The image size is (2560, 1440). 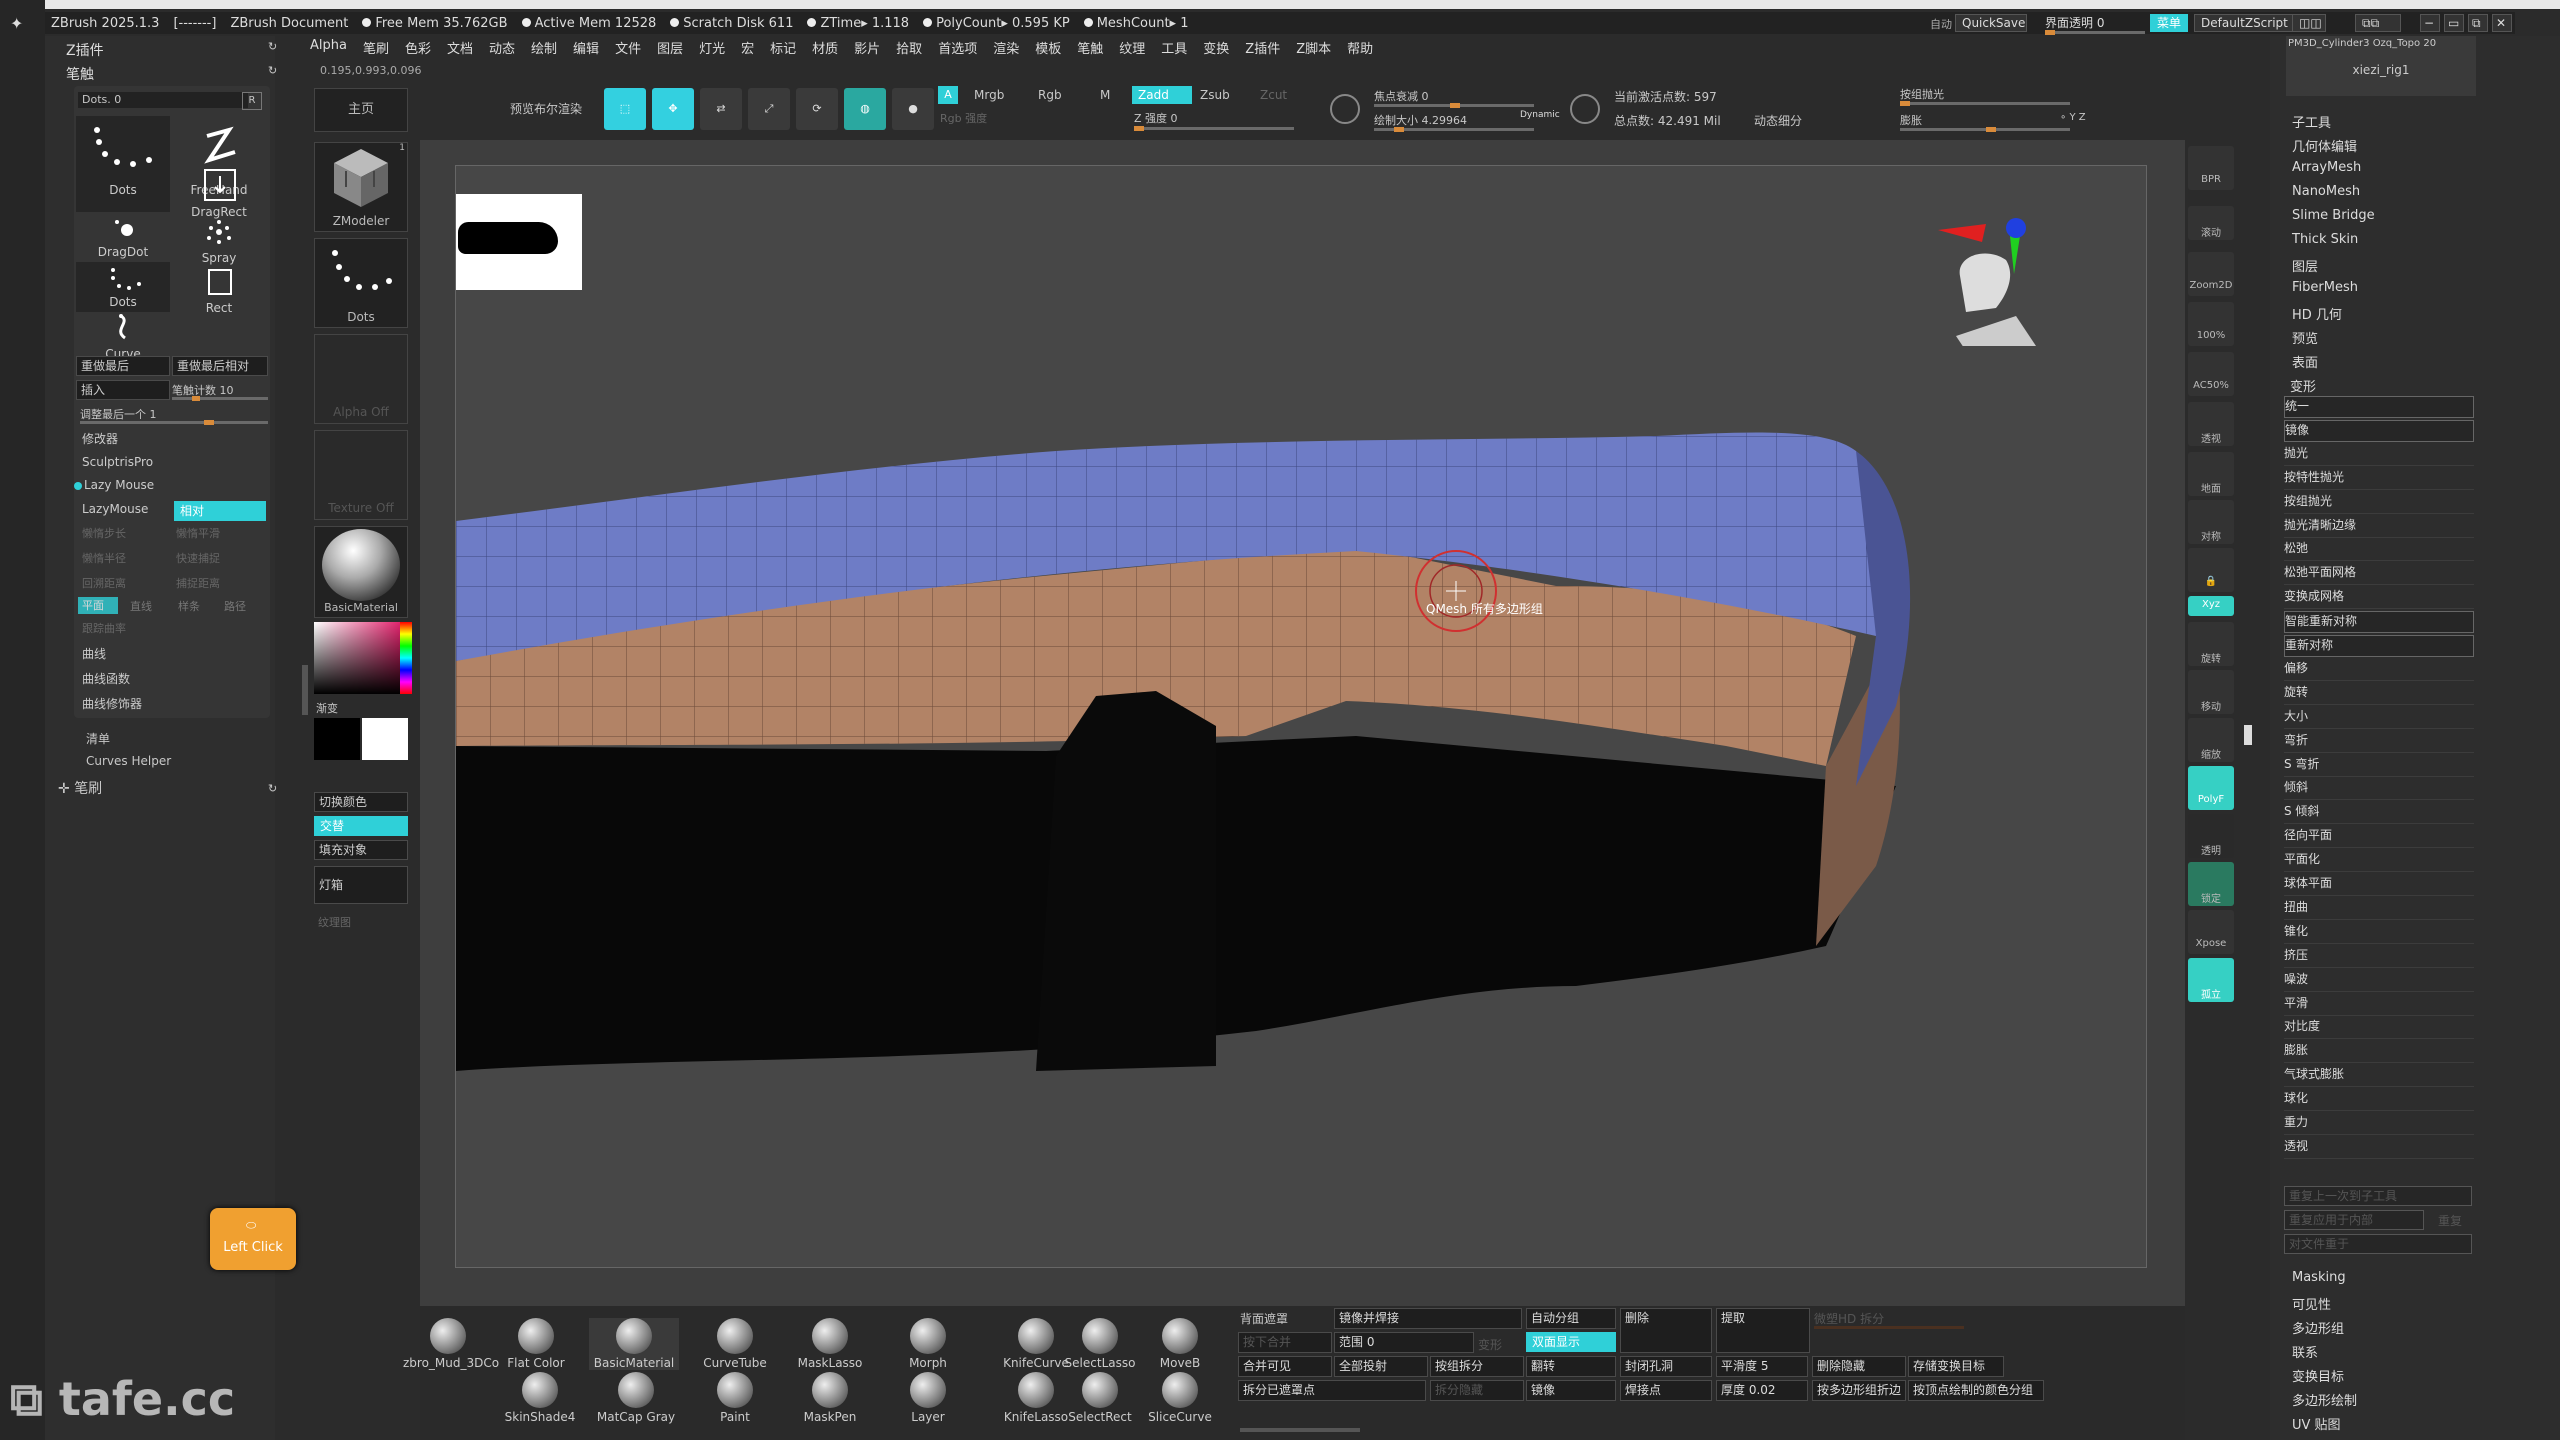 What do you see at coordinates (1090, 48) in the screenshot?
I see `menu-item: 笔触` at bounding box center [1090, 48].